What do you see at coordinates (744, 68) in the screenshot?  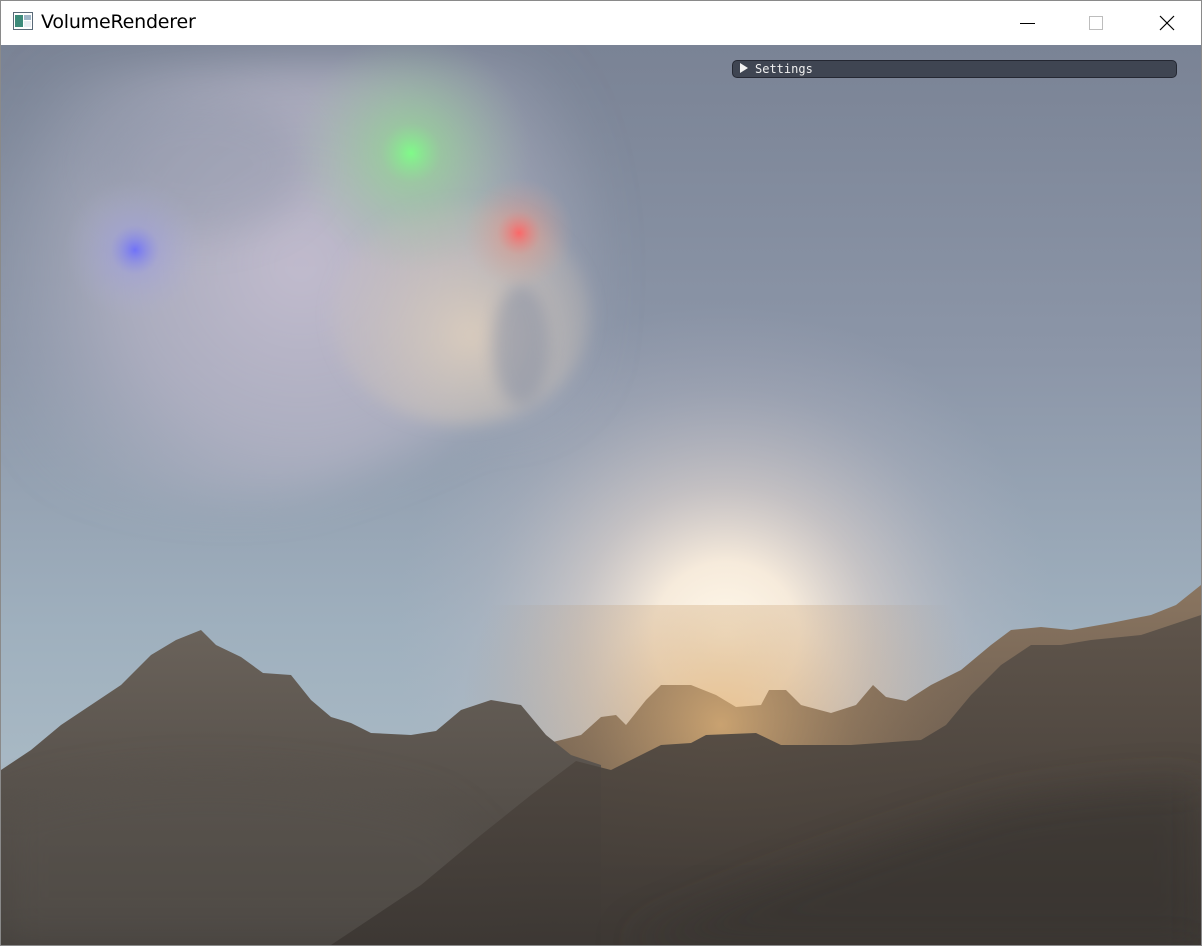 I see `collapsed-triangle-icon` at bounding box center [744, 68].